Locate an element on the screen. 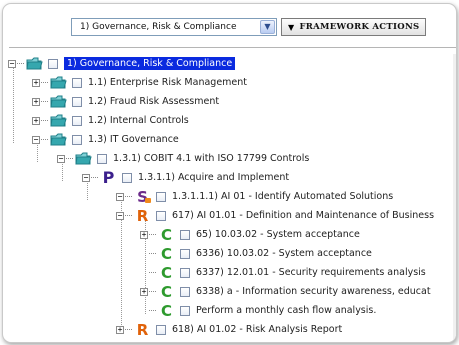 This screenshot has width=459, height=345. framework-actions-button: ▼ FRAMEWORK ACTIONS is located at coordinates (354, 27).